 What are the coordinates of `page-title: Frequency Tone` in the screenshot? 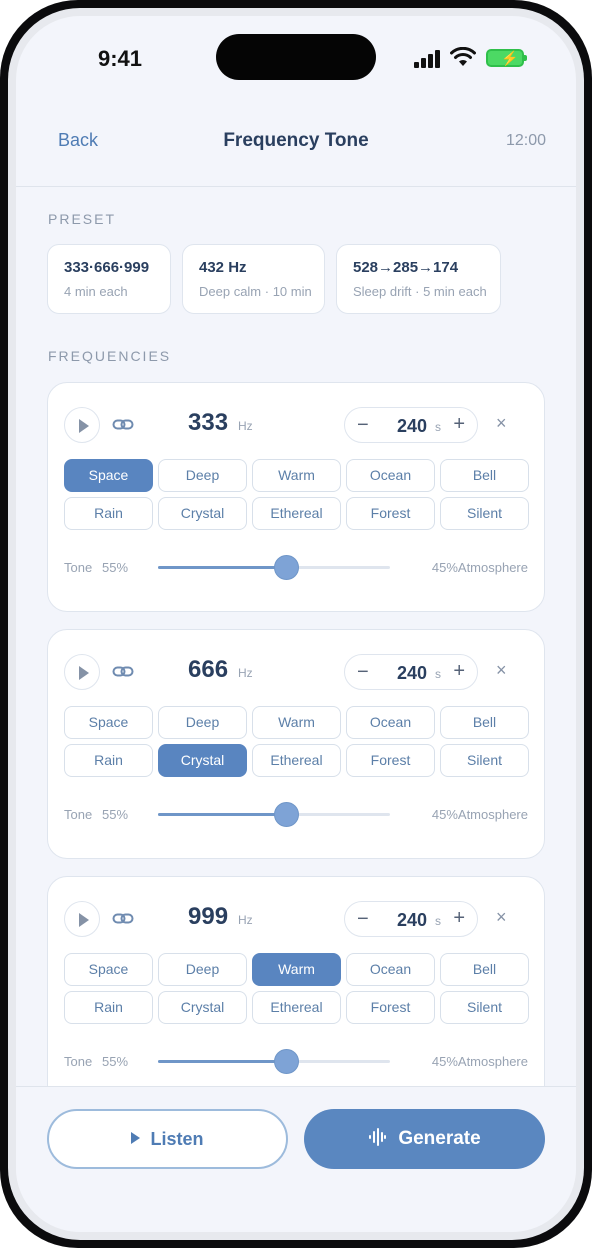 It's located at (296, 140).